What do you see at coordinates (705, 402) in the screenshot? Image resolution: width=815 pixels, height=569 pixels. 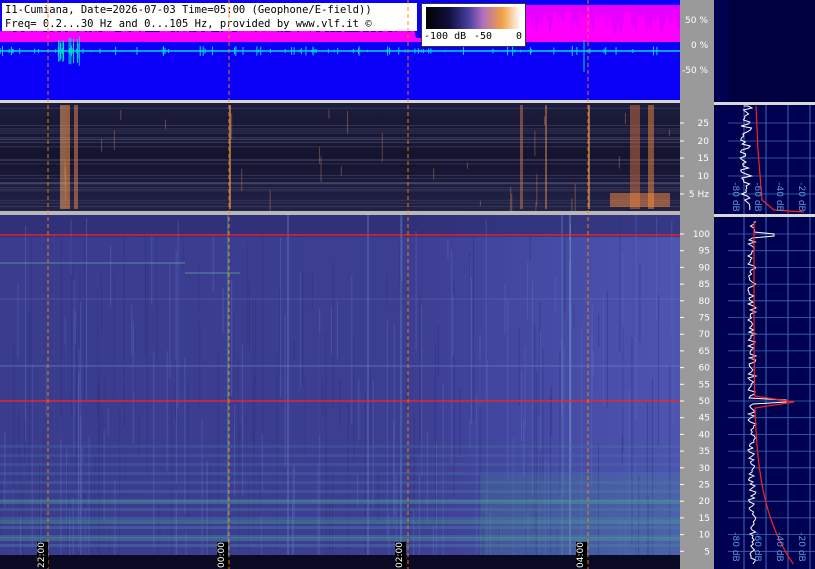 I see `vlf-tick-label: 50` at bounding box center [705, 402].